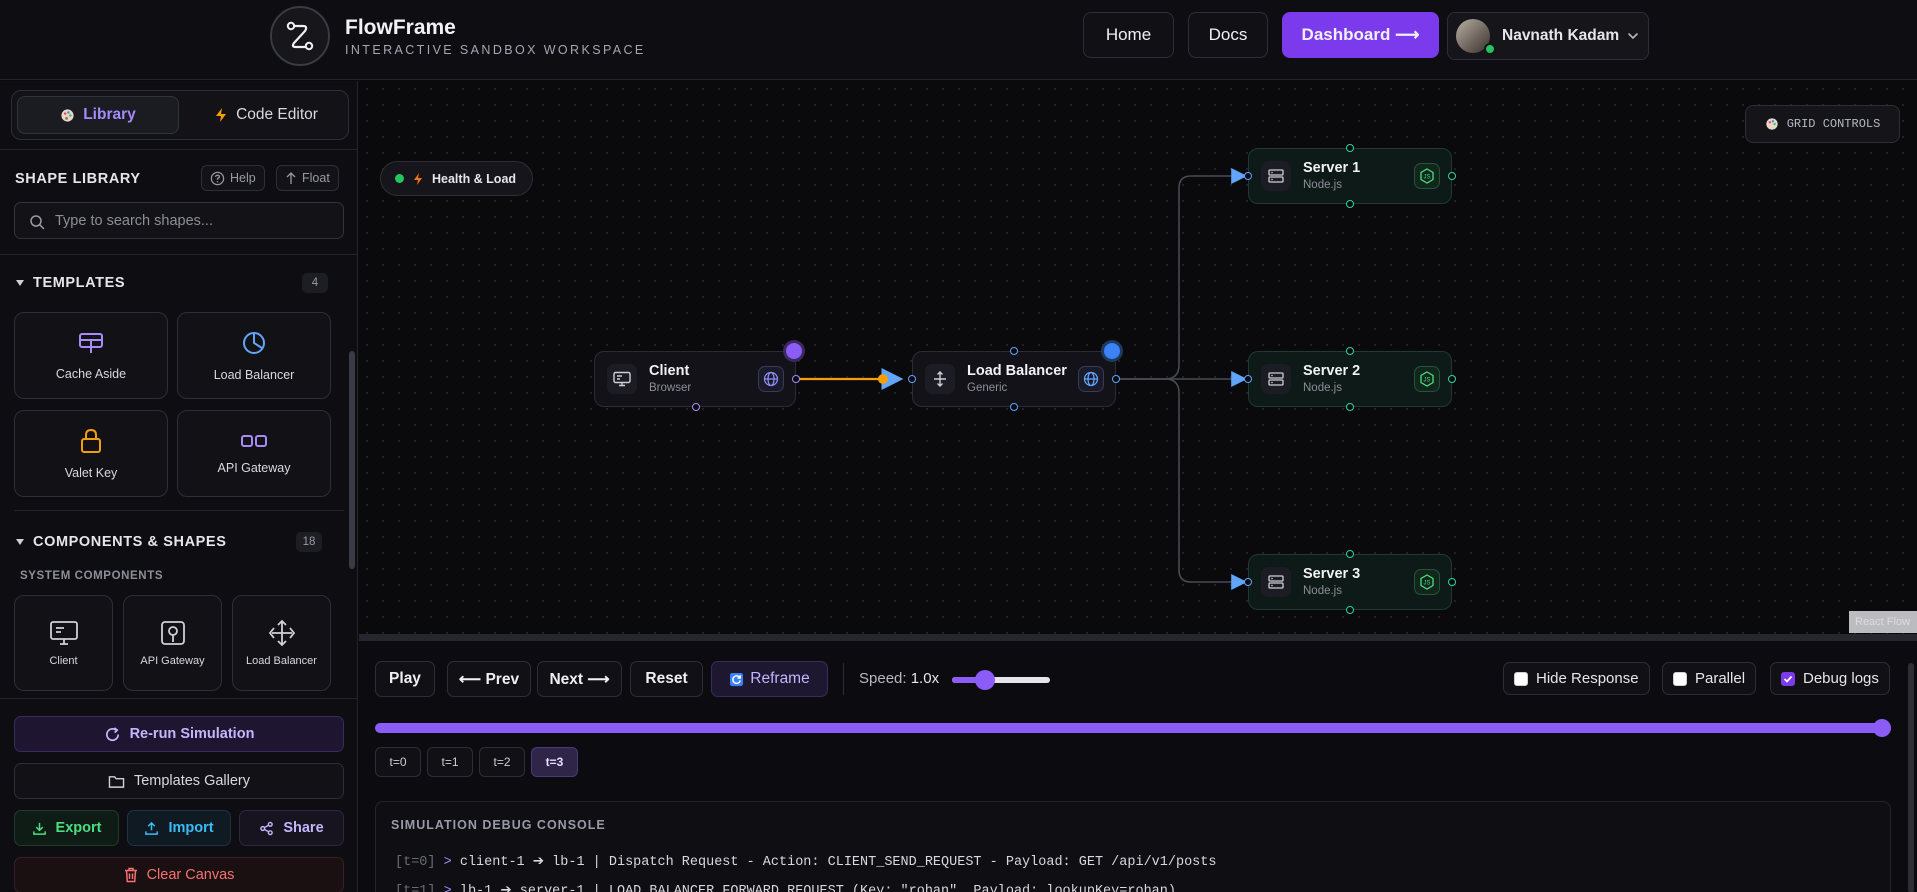 This screenshot has width=1917, height=892. What do you see at coordinates (98, 115) in the screenshot?
I see `tab-library: Library` at bounding box center [98, 115].